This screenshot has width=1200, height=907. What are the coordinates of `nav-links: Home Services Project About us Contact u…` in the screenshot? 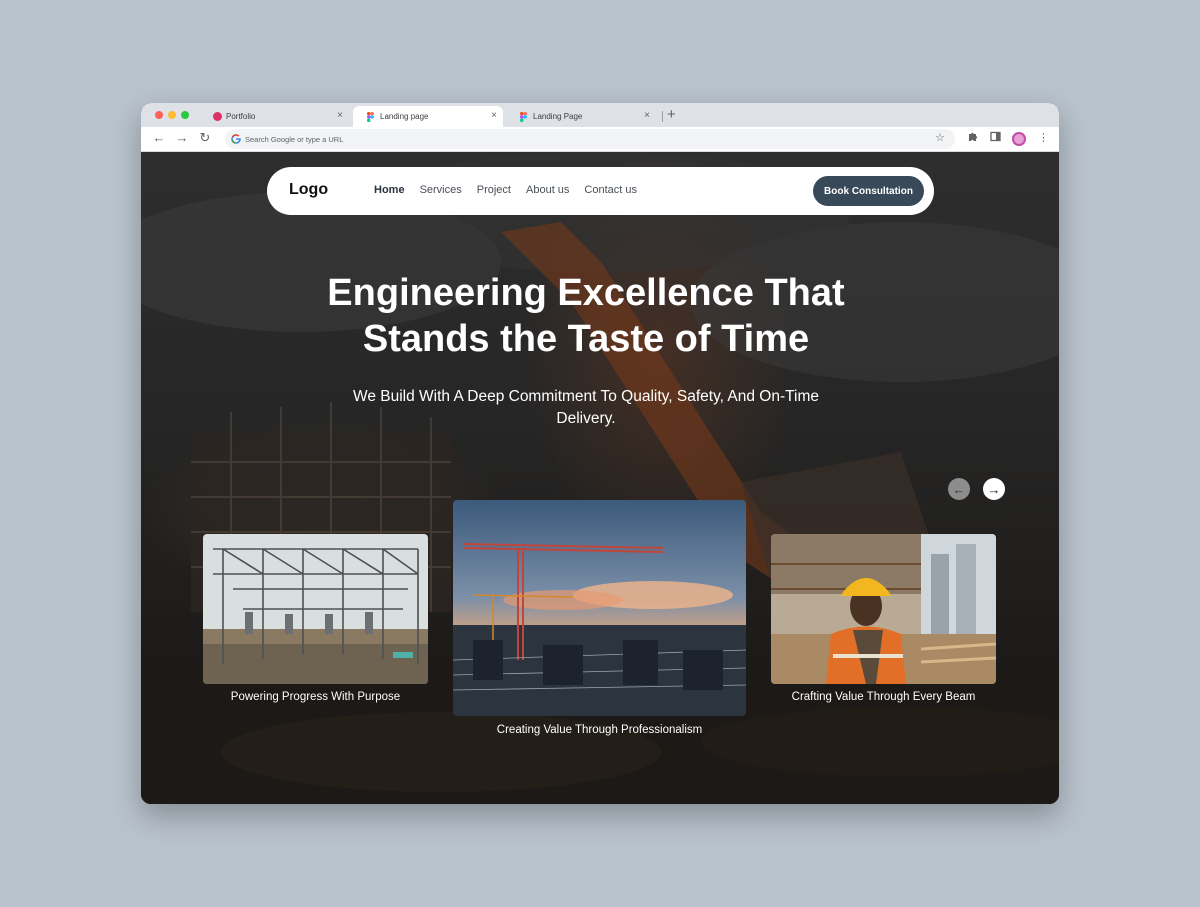 It's located at (505, 190).